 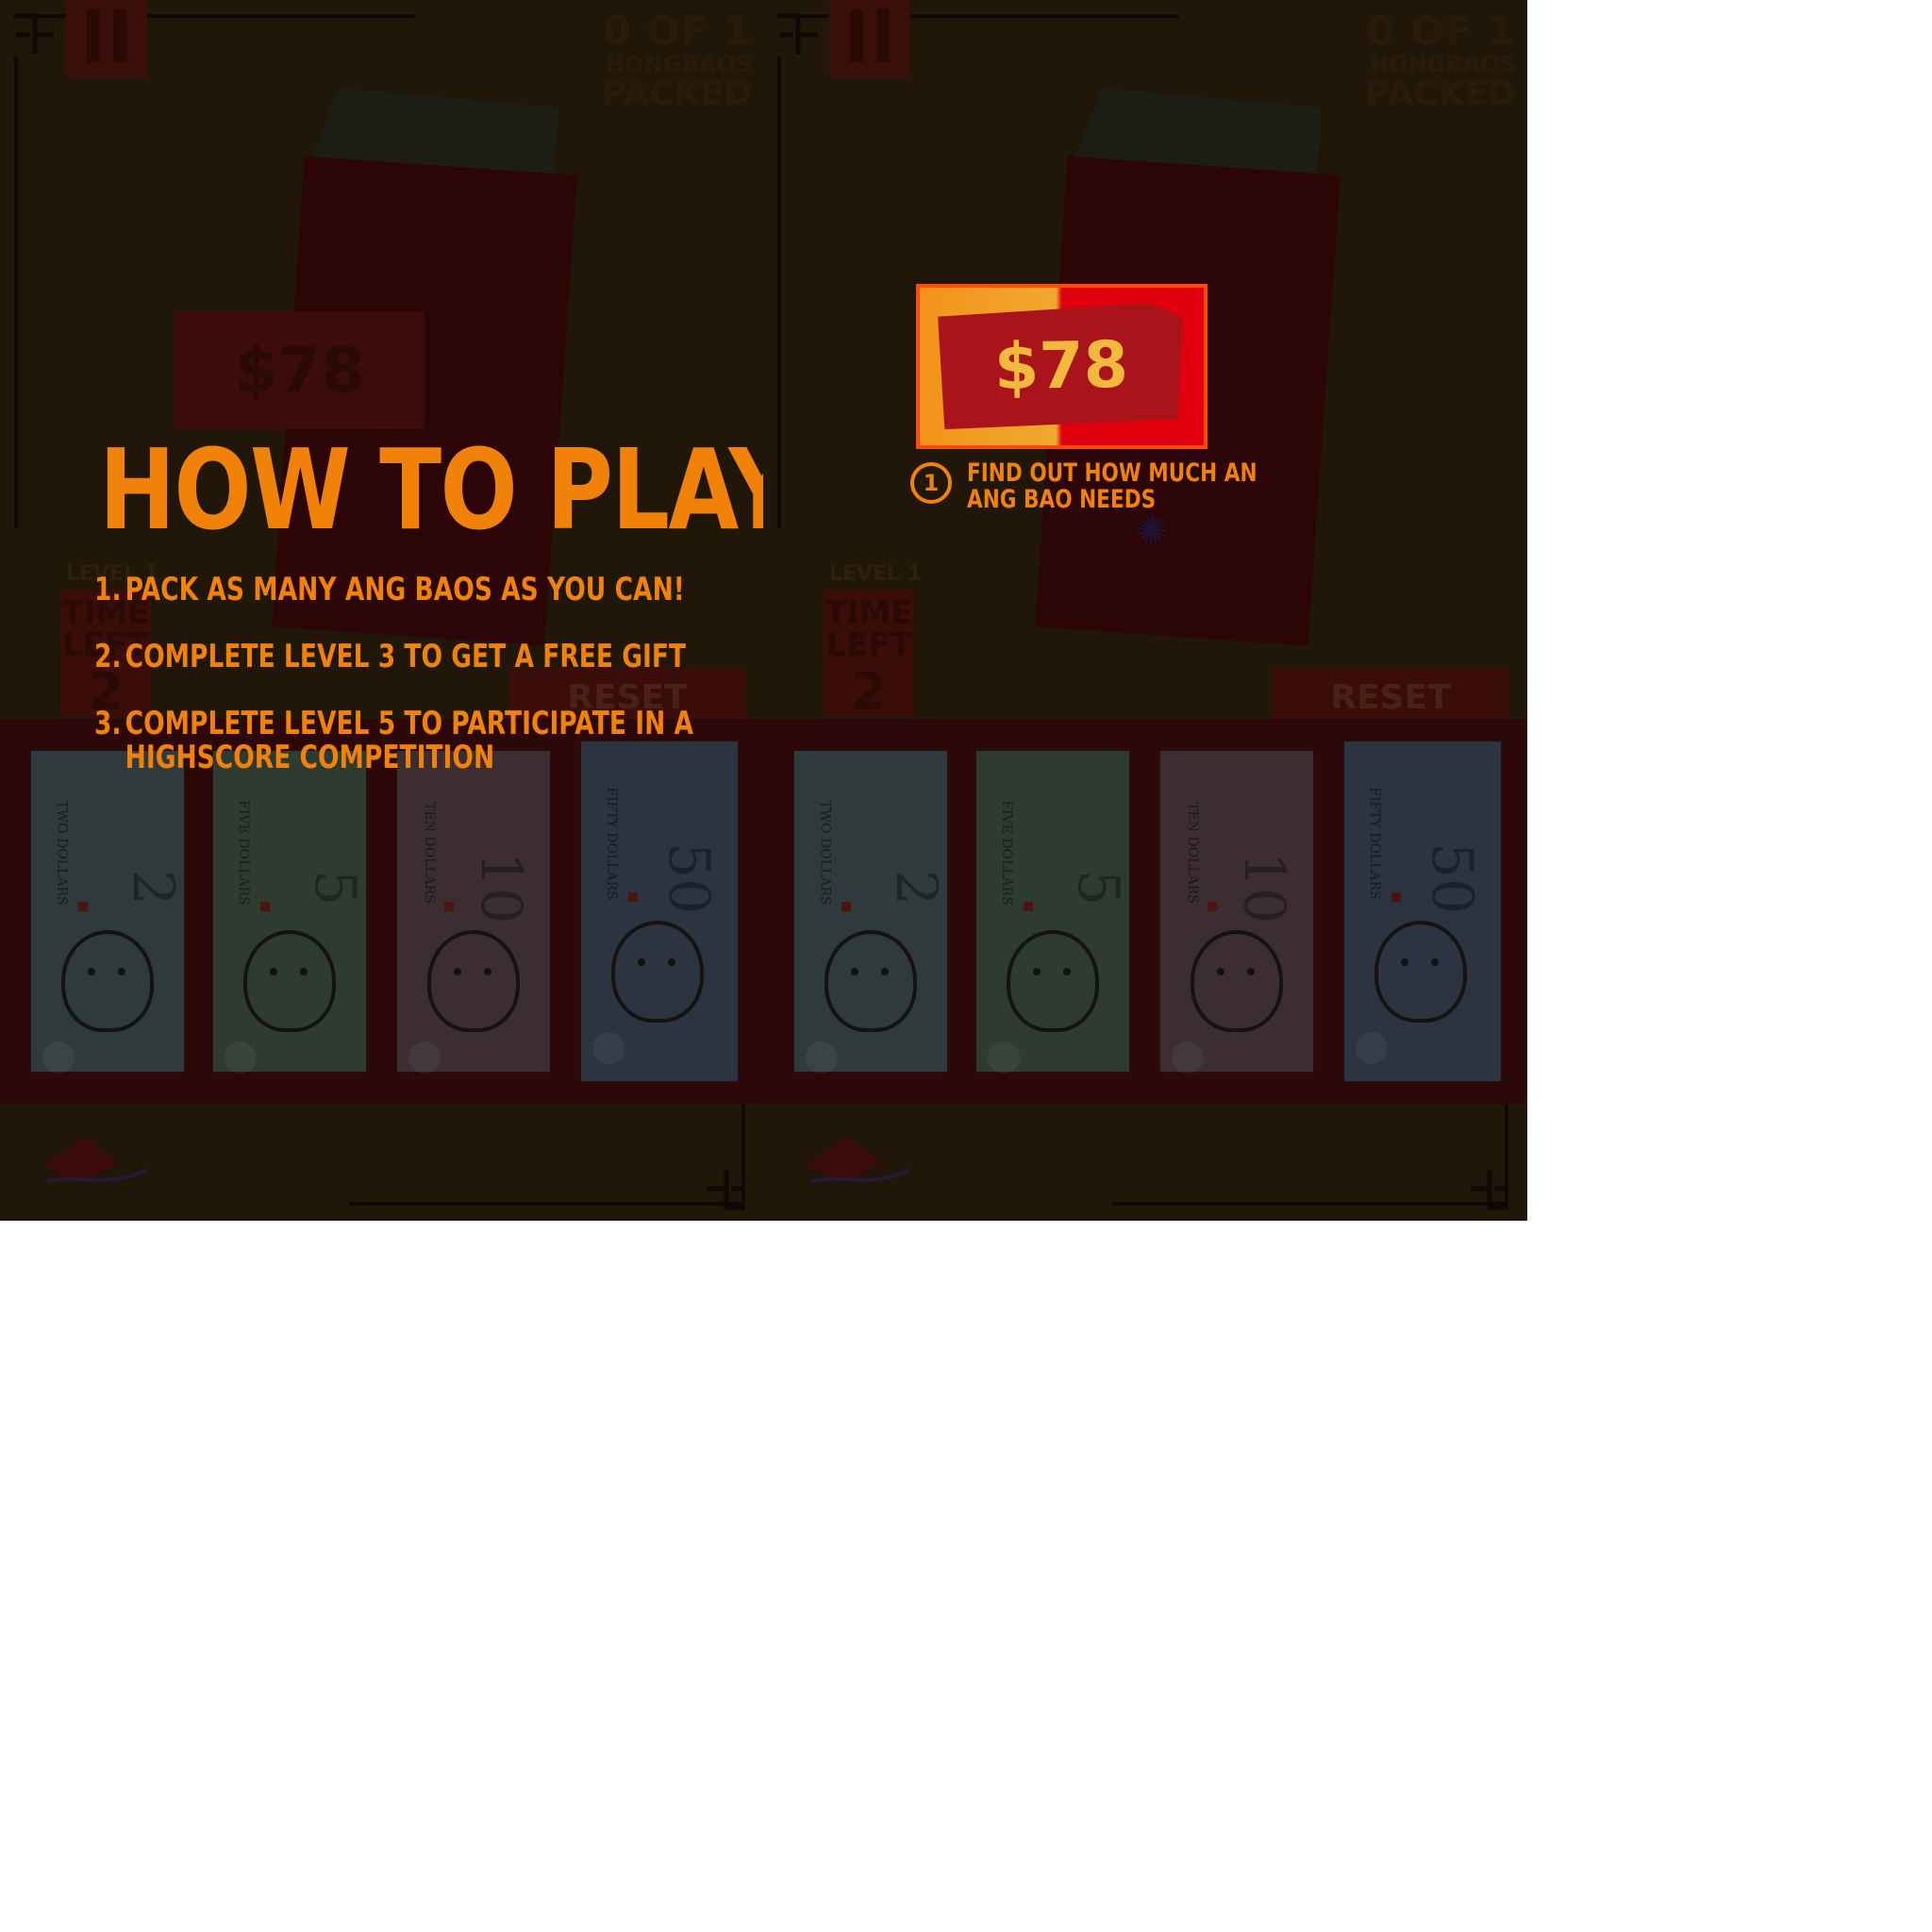 I want to click on how-to-play-title: HOW TO PLAY, so click(x=431, y=490).